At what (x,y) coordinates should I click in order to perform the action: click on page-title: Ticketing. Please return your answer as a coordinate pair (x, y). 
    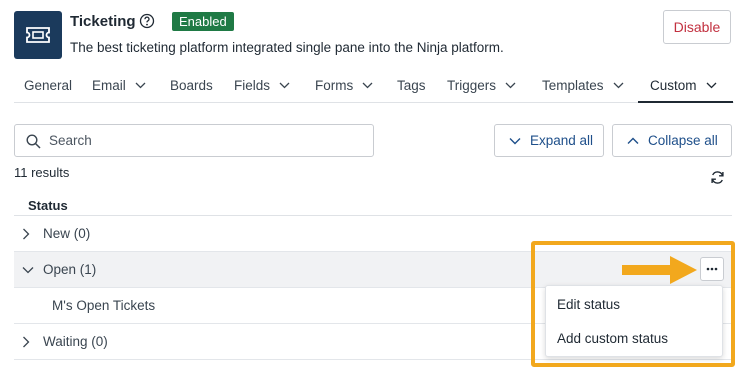
    Looking at the image, I should click on (103, 21).